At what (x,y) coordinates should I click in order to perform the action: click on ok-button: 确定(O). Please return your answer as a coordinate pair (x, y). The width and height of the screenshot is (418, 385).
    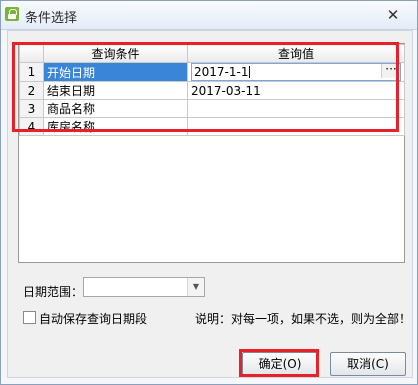
    Looking at the image, I should click on (280, 364).